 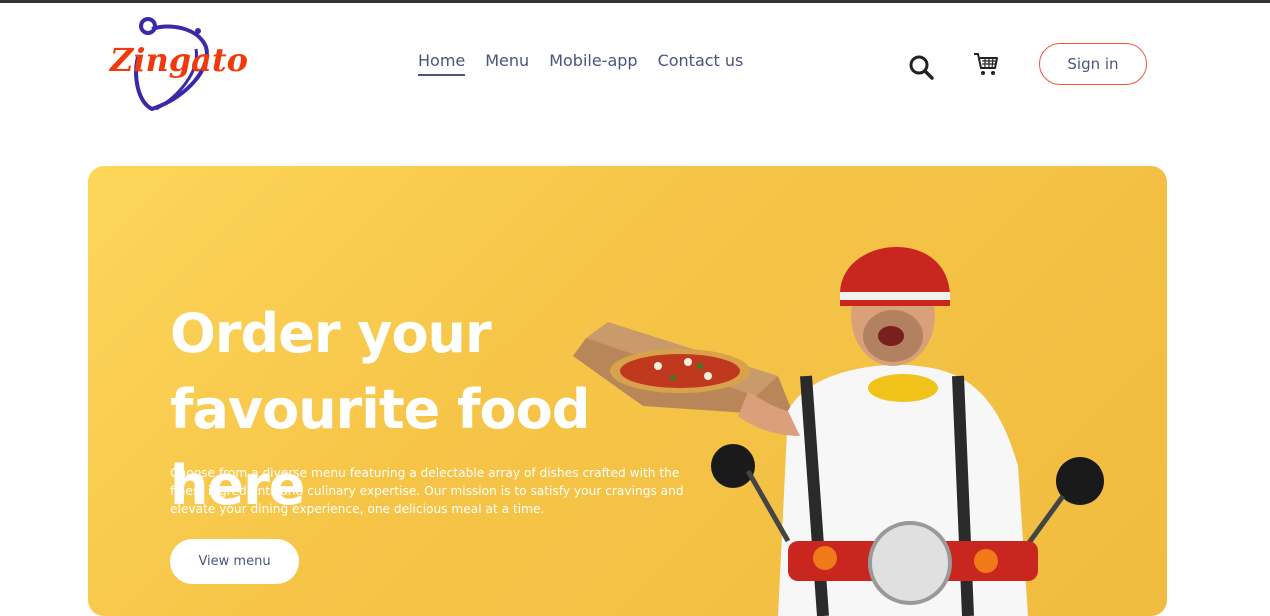 I want to click on nav-contact-us: Contact us, so click(x=701, y=63).